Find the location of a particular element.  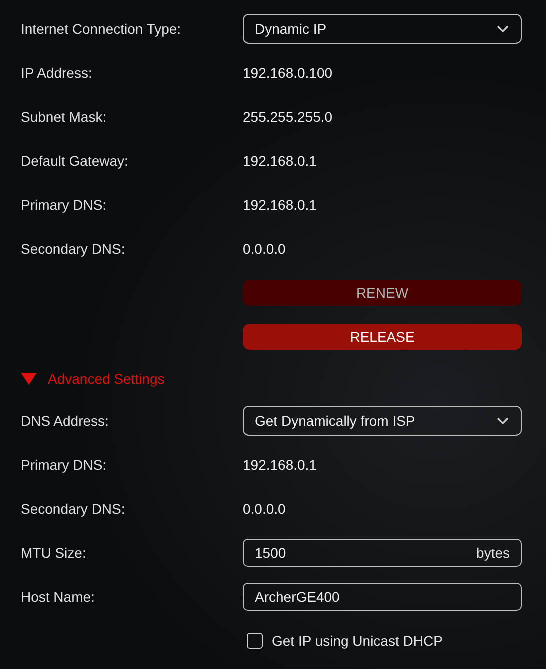

advanced-settings-toggle: Advanced Settings is located at coordinates (93, 379).